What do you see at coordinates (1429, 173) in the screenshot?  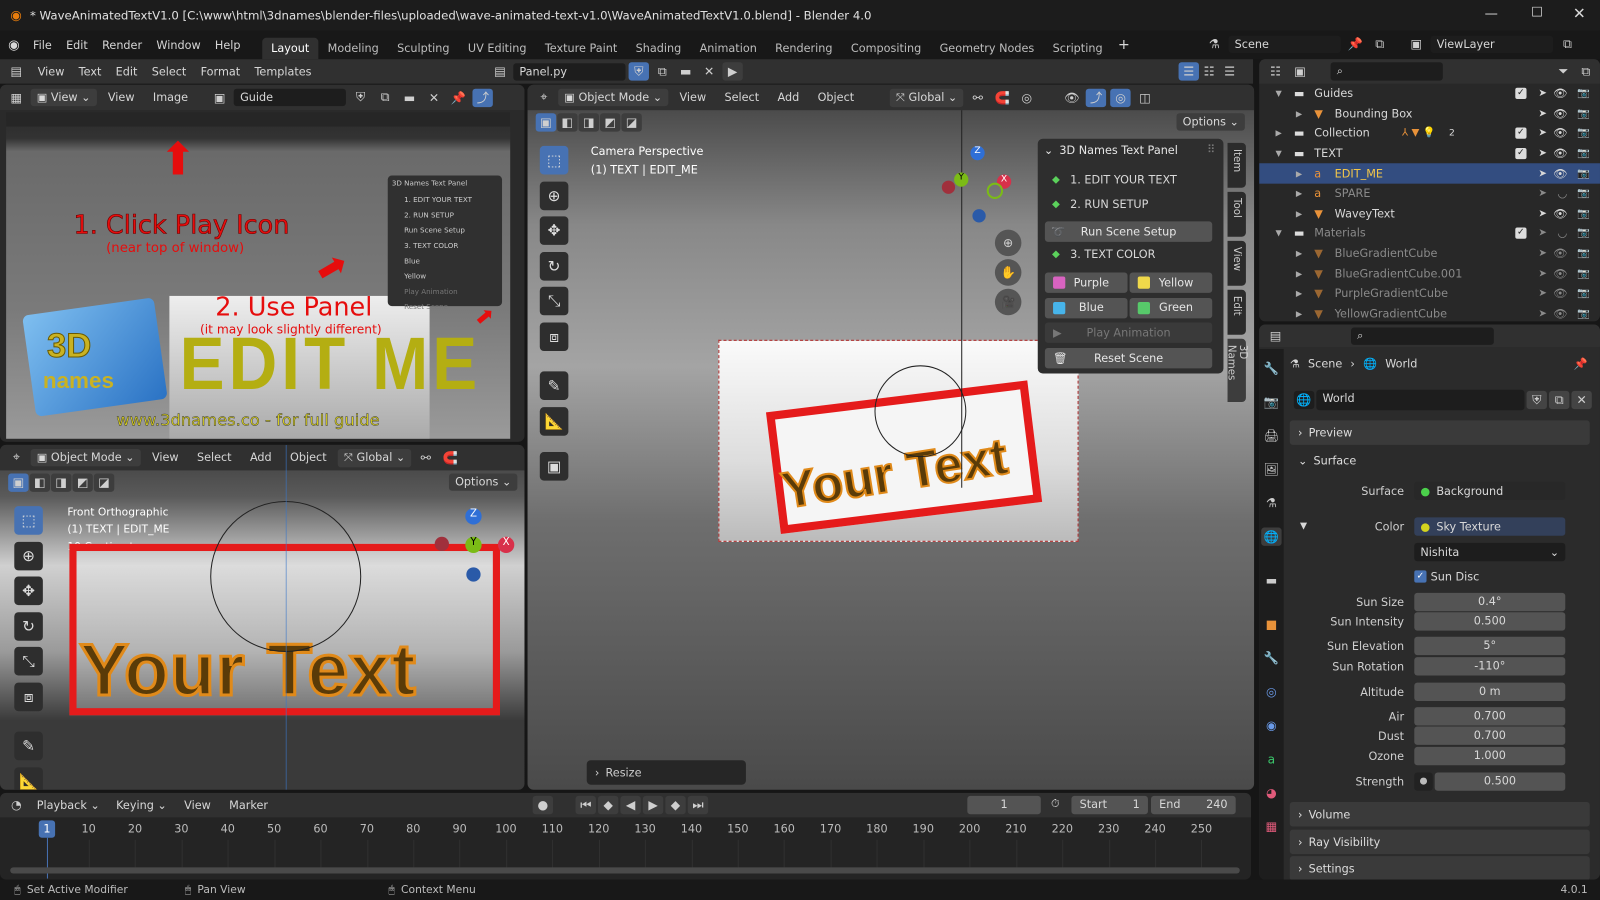 I see `outliner-row-edit-me: ▶ a EDIT_ME ➤ 👁 📷` at bounding box center [1429, 173].